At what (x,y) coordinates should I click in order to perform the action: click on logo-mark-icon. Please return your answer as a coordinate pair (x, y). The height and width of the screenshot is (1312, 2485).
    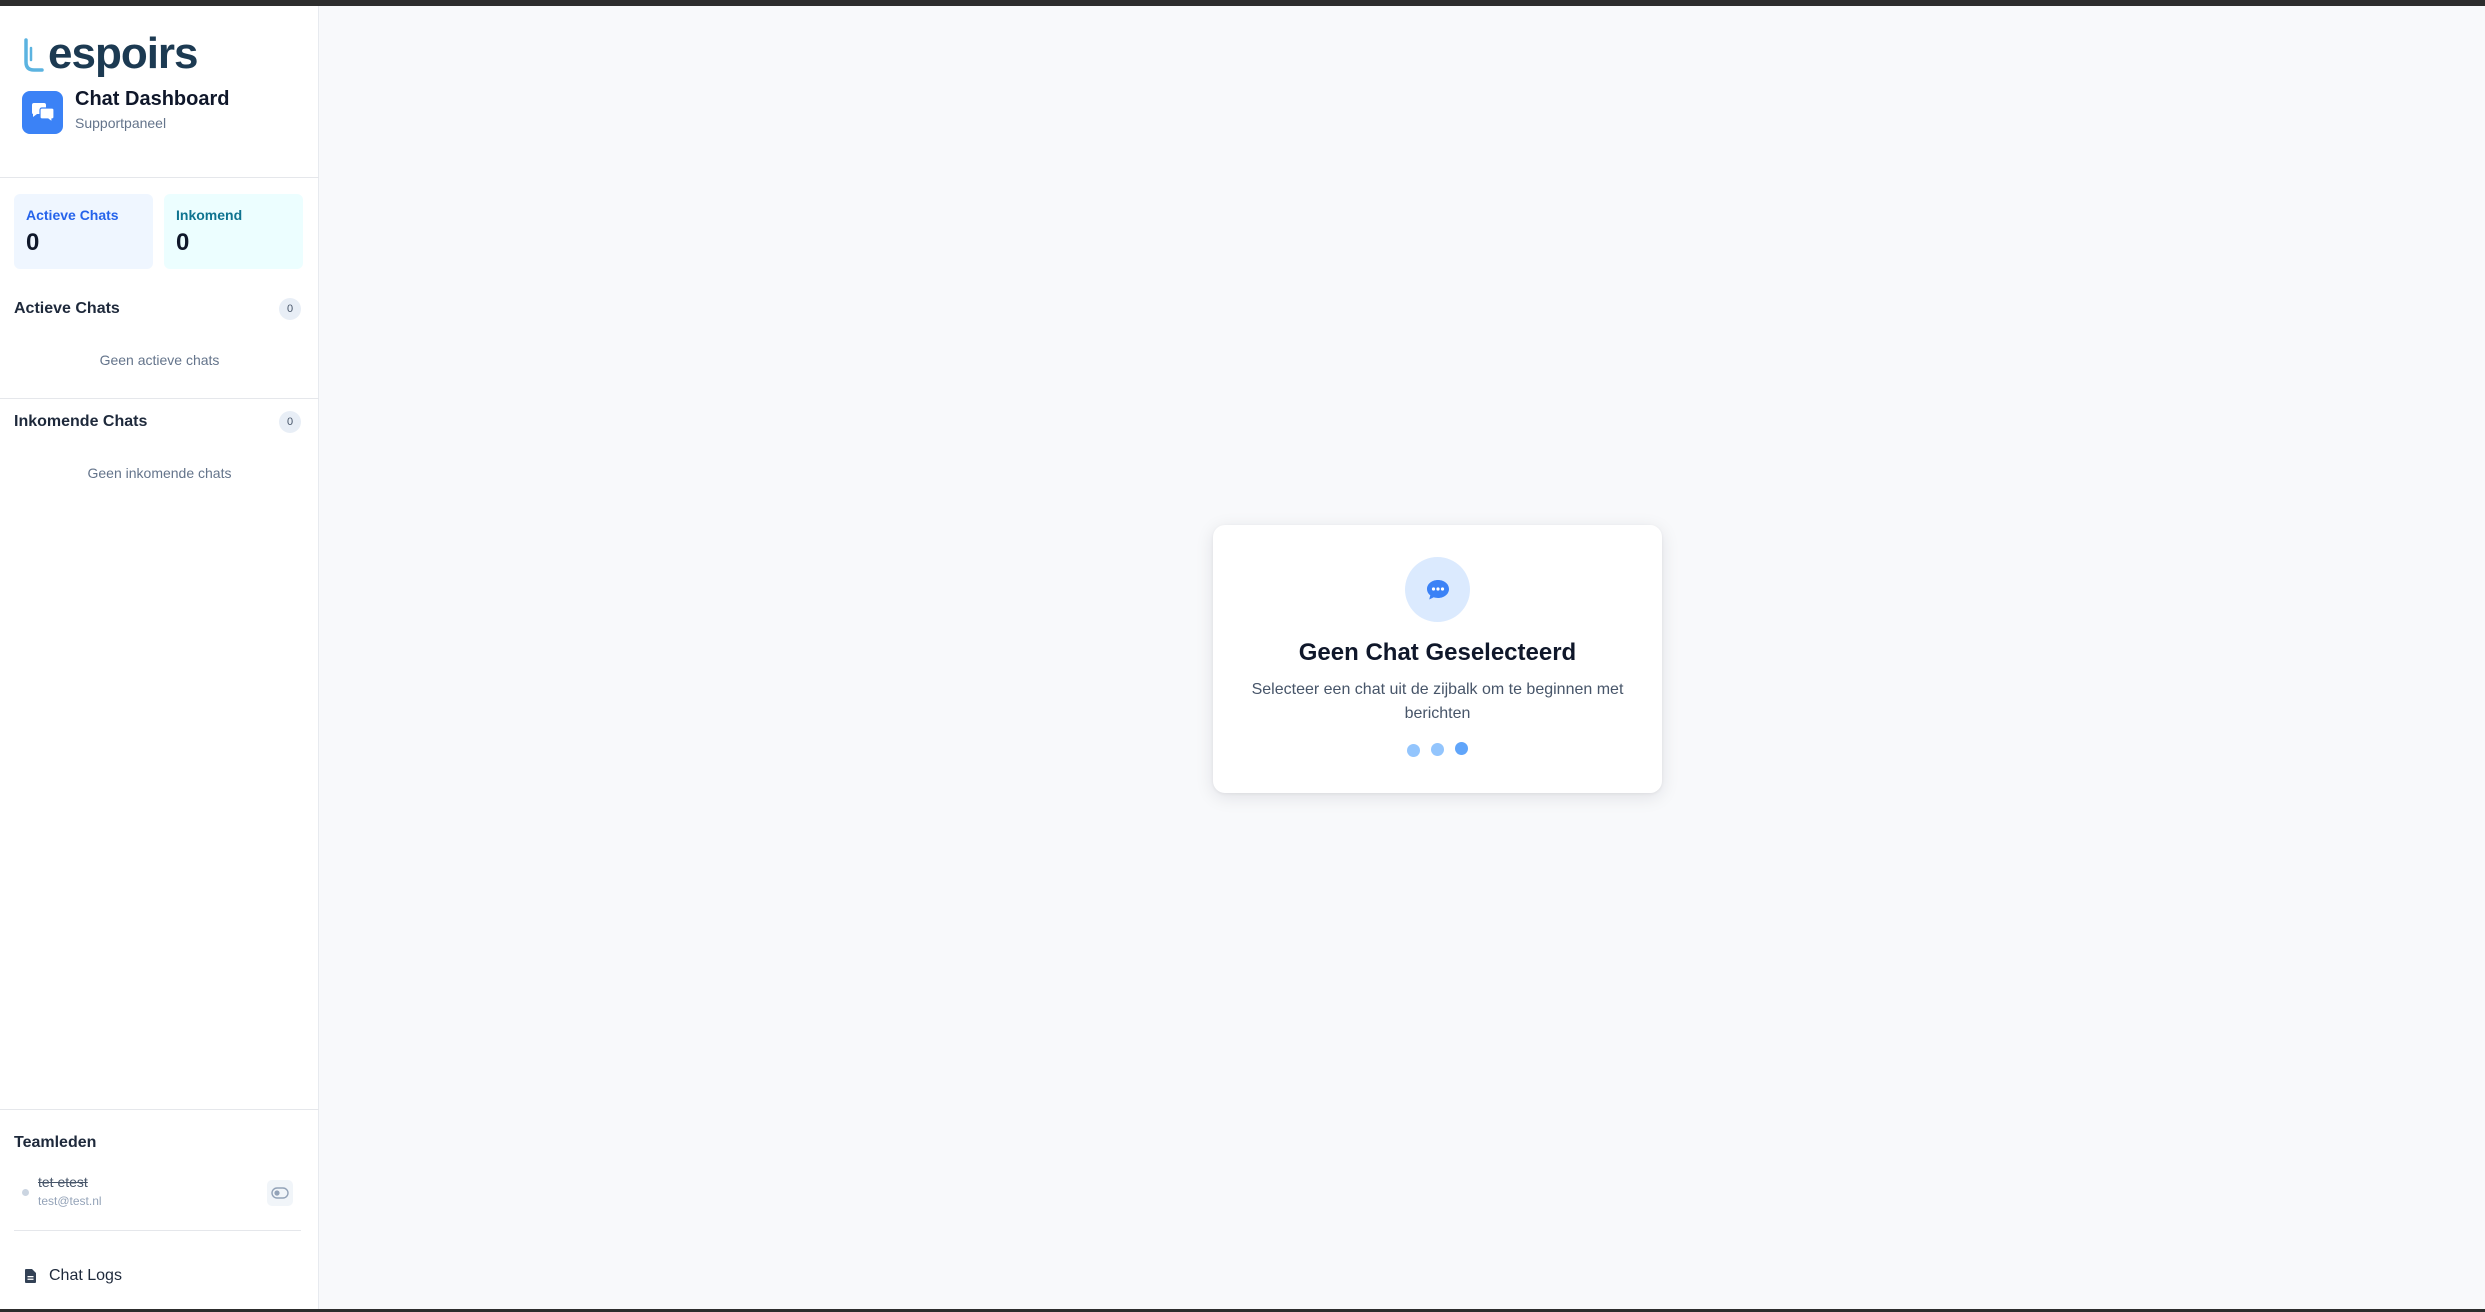
    Looking at the image, I should click on (34, 55).